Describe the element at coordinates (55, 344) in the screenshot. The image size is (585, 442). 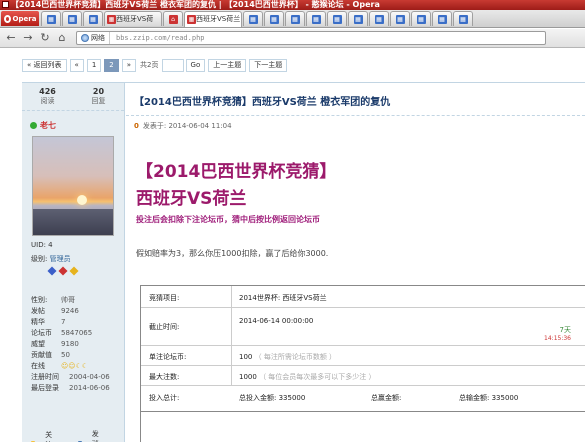
I see `author-field: 威望 9180` at that location.